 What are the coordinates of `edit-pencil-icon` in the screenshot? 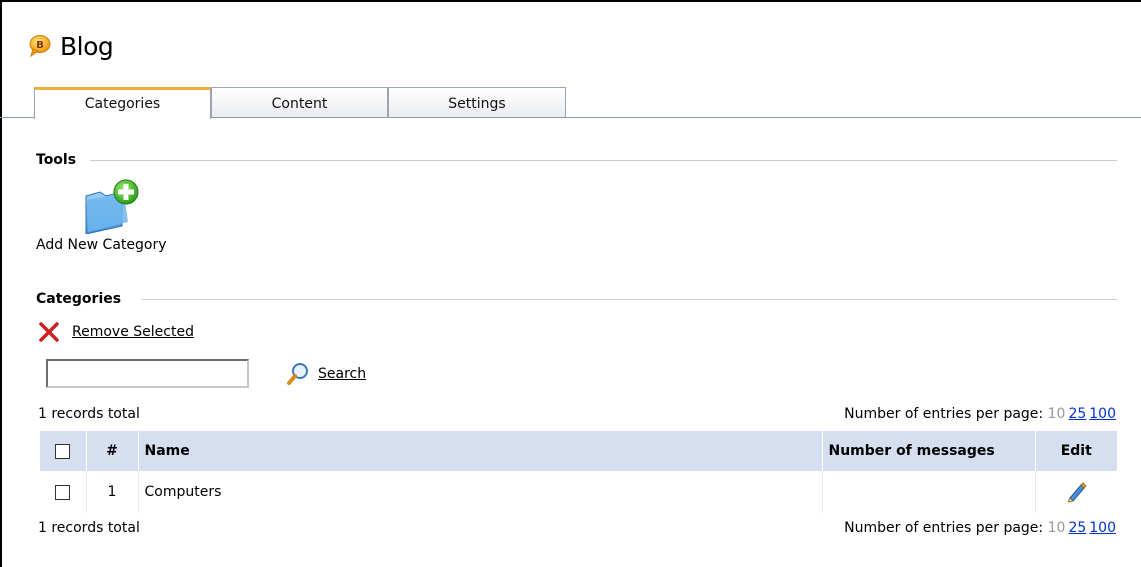 It's located at (1076, 492).